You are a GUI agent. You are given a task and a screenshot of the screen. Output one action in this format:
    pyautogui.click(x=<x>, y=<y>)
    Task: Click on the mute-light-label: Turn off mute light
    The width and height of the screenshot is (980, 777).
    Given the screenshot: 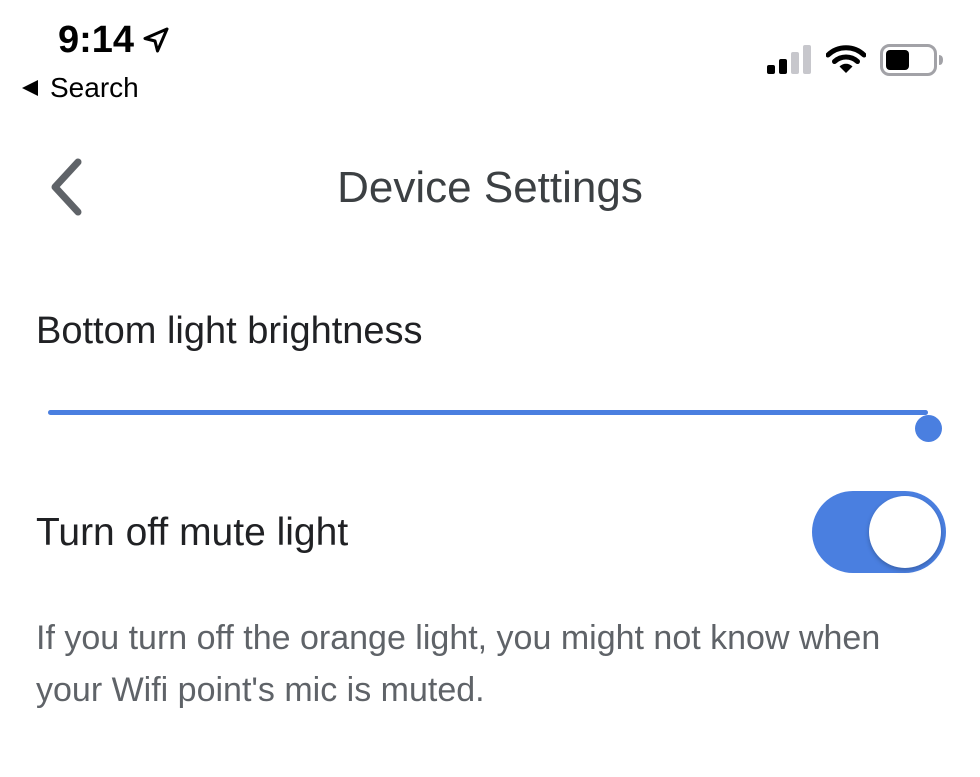 What is the action you would take?
    pyautogui.click(x=192, y=532)
    